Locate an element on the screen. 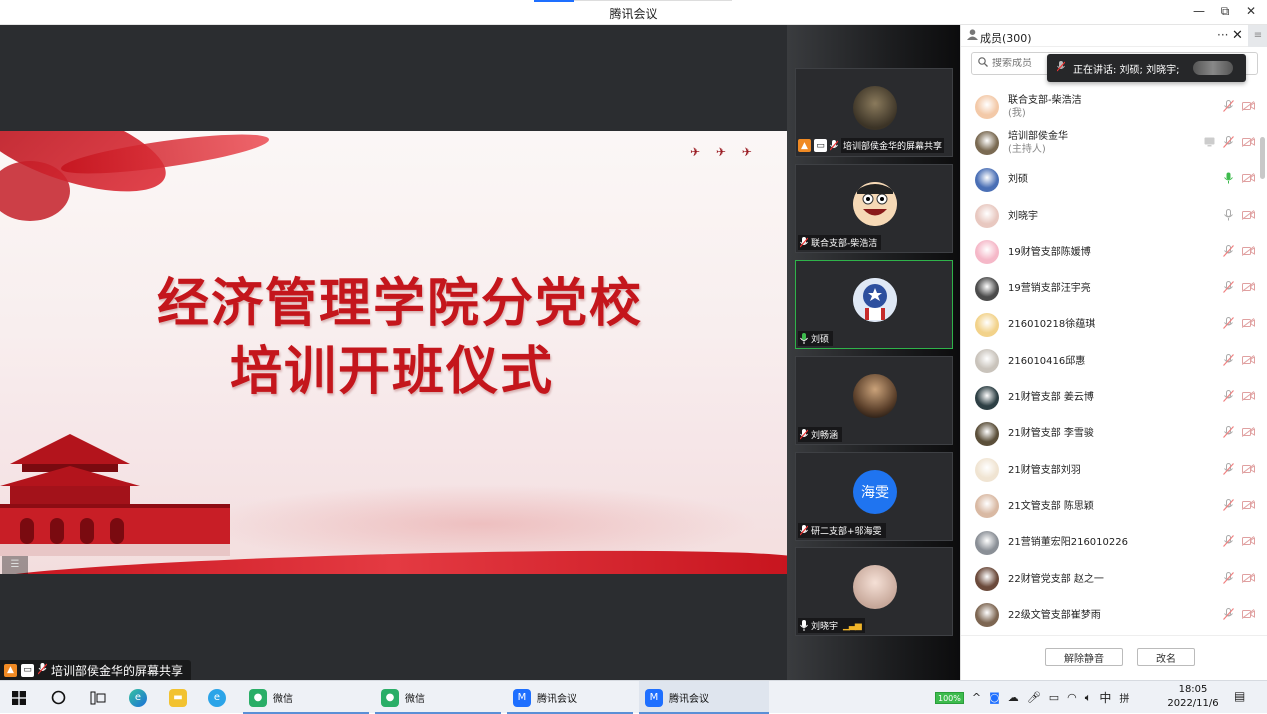 This screenshot has width=1267, height=714. video-tile: 海雯 研二支部+邬海雯 is located at coordinates (874, 496).